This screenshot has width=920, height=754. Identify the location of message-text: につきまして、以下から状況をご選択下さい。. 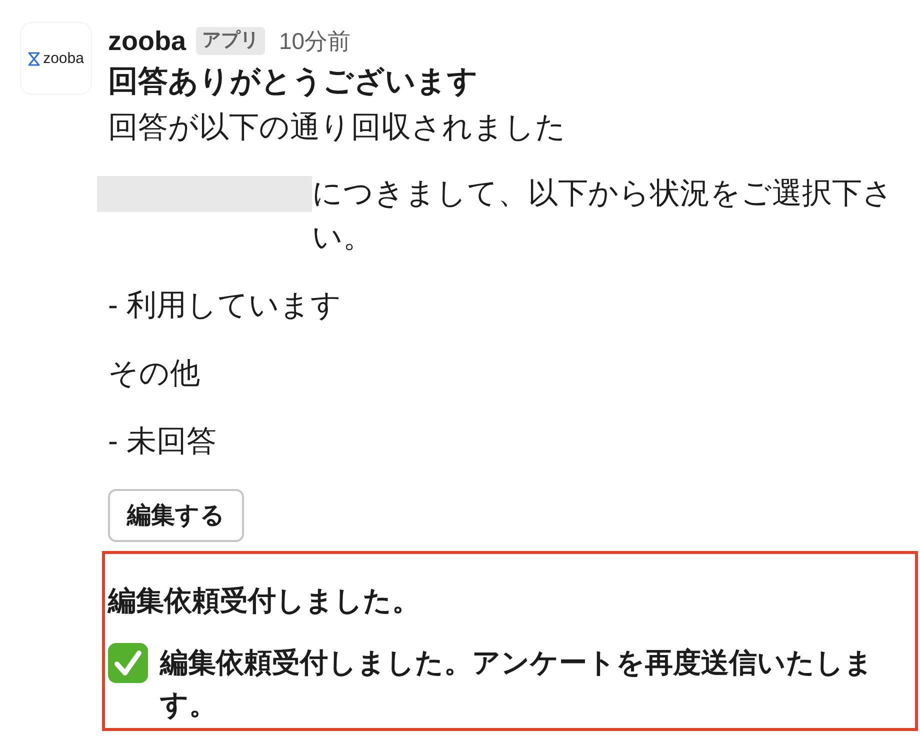
(602, 216).